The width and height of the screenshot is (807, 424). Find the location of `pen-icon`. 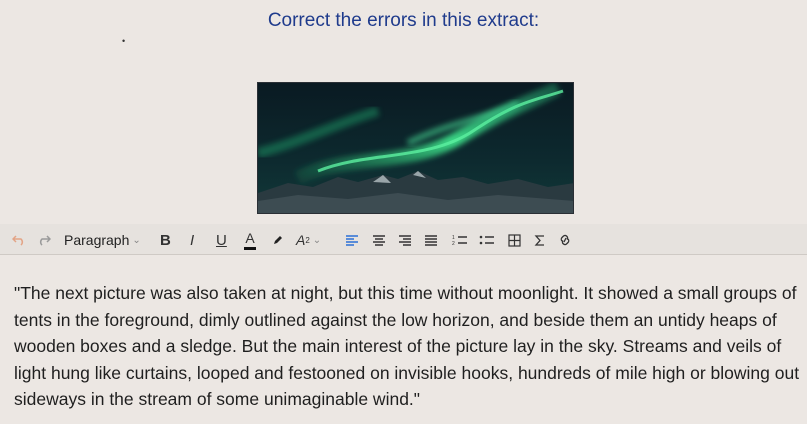

pen-icon is located at coordinates (278, 240).